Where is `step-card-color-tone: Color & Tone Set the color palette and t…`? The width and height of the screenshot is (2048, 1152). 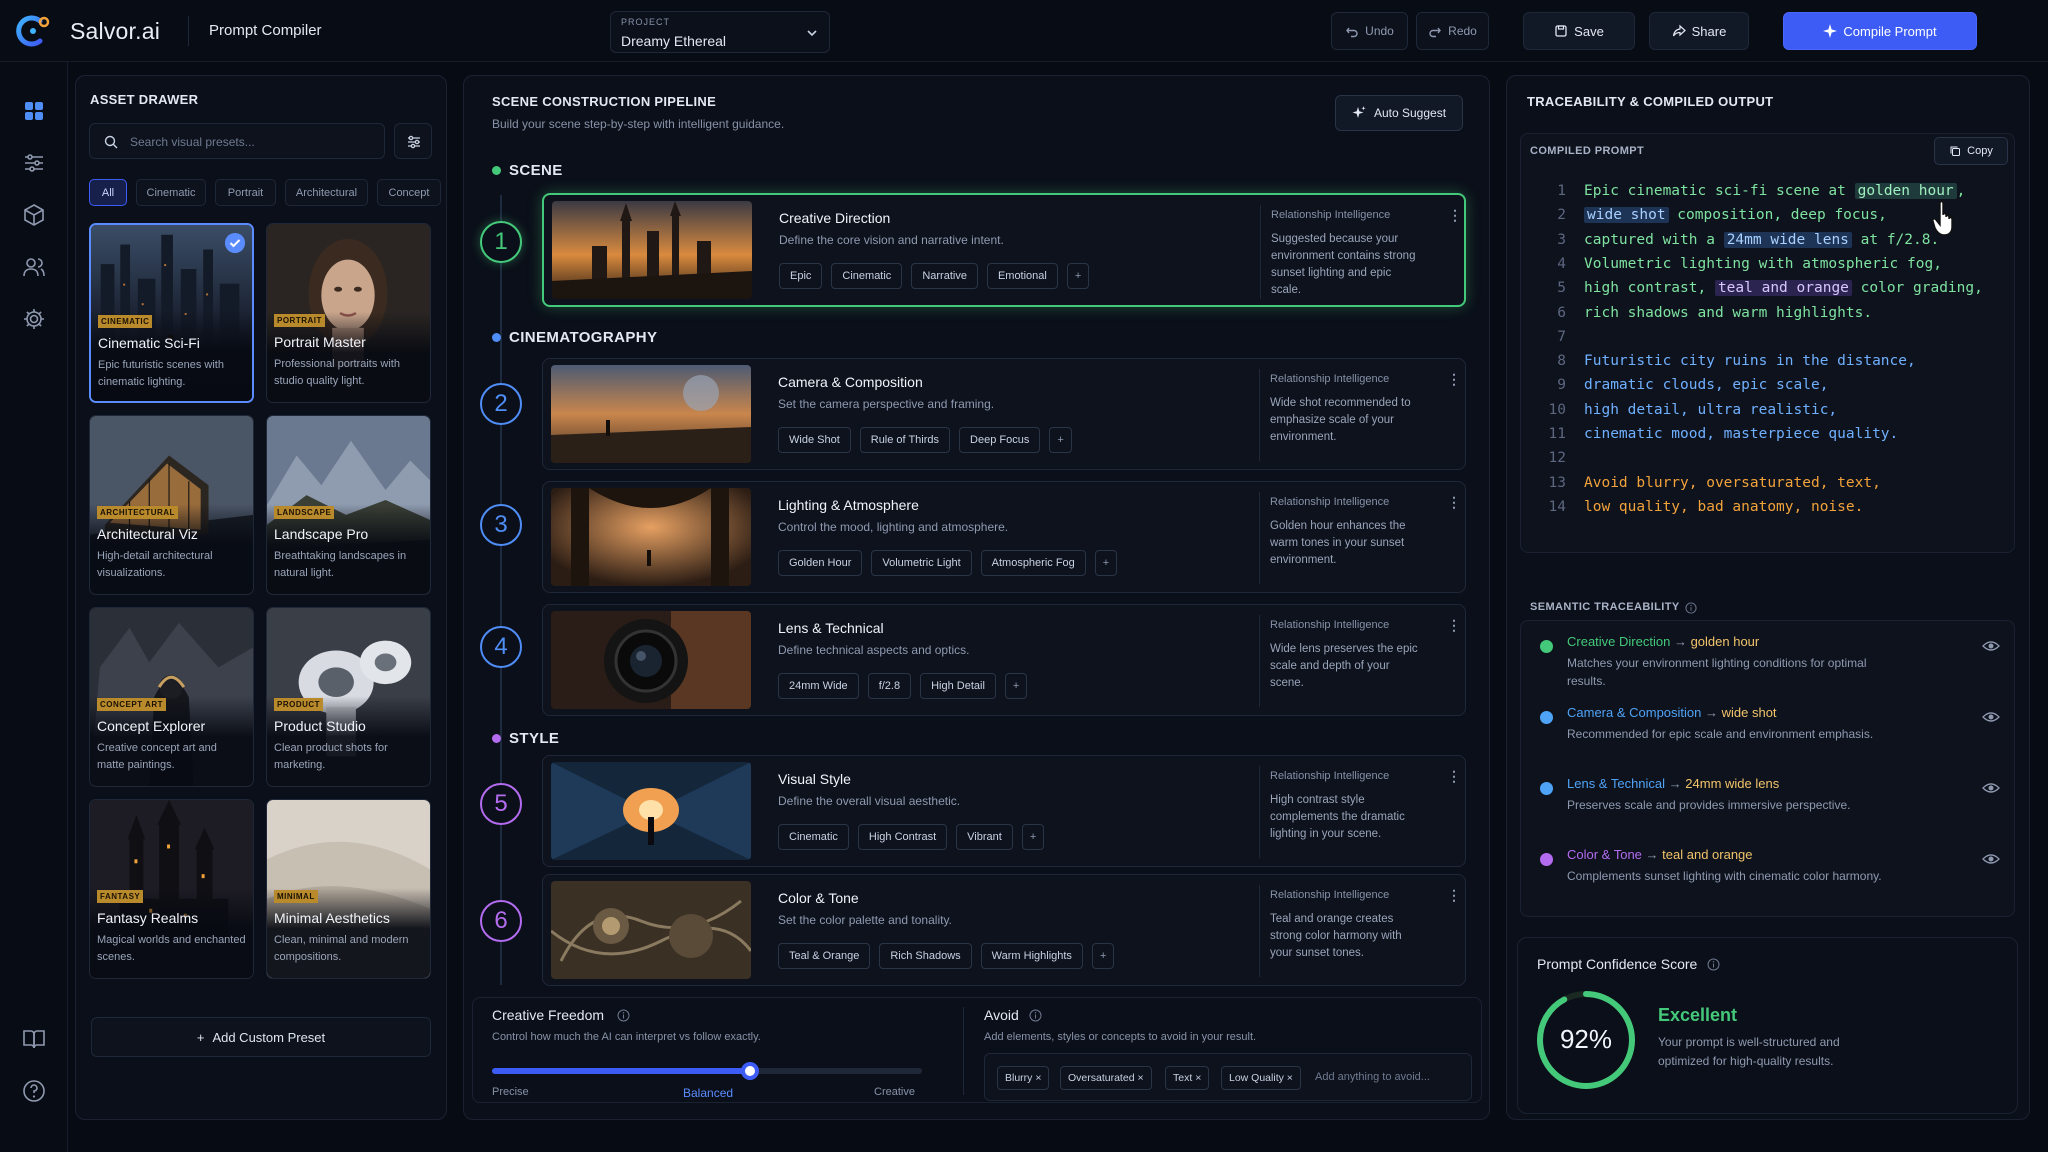
step-card-color-tone: Color & Tone Set the color palette and t… is located at coordinates (1004, 930).